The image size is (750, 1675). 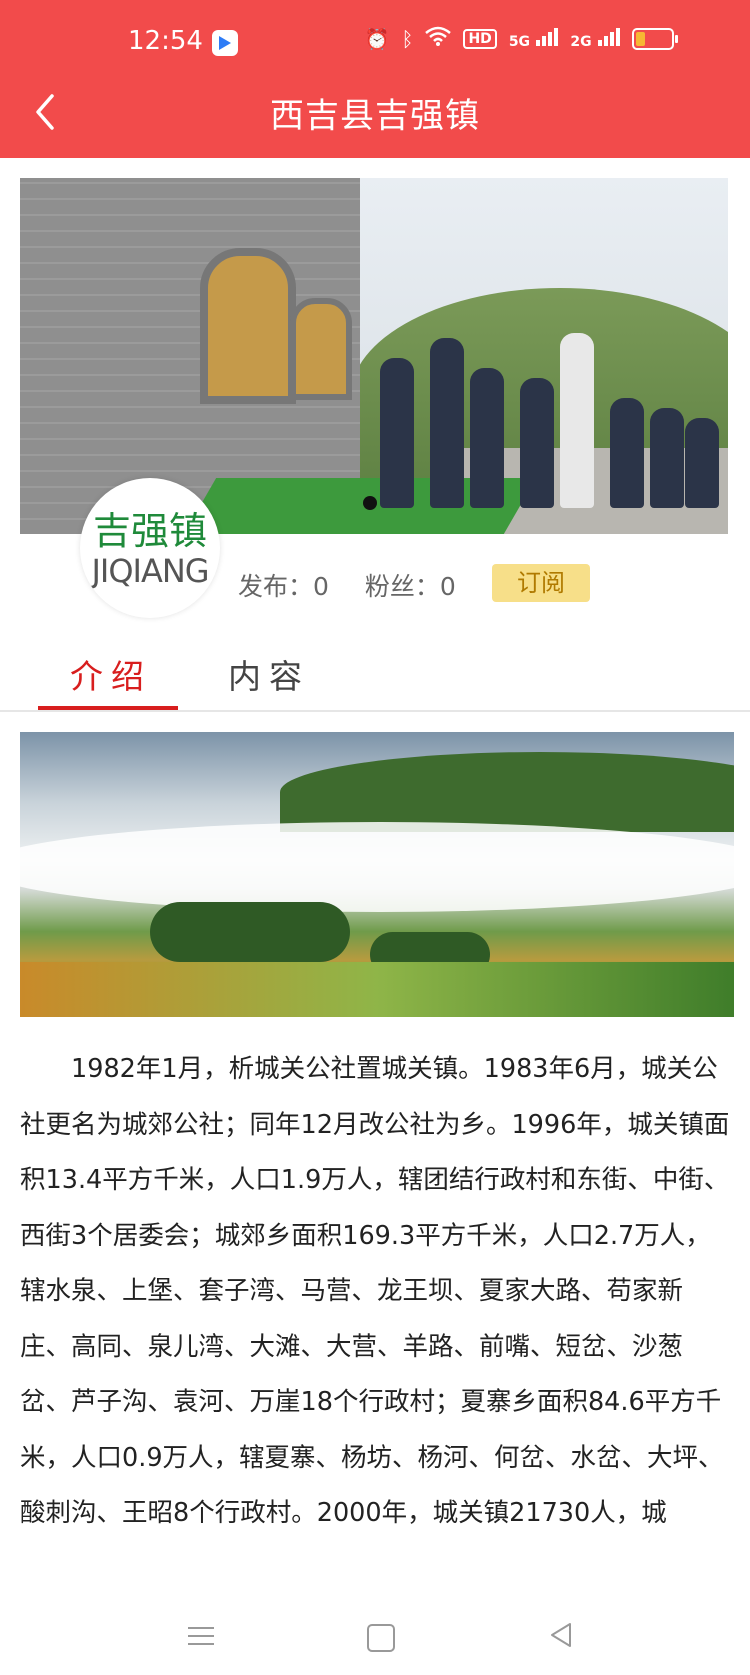 I want to click on alarm-icon: ⏰, so click(x=377, y=38).